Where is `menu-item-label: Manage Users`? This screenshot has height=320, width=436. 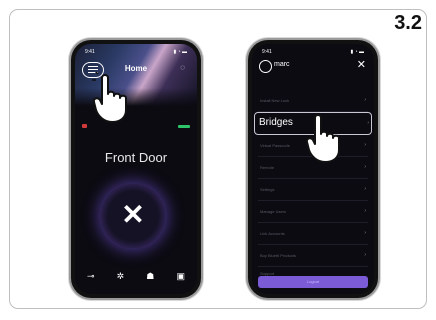 menu-item-label: Manage Users is located at coordinates (273, 211).